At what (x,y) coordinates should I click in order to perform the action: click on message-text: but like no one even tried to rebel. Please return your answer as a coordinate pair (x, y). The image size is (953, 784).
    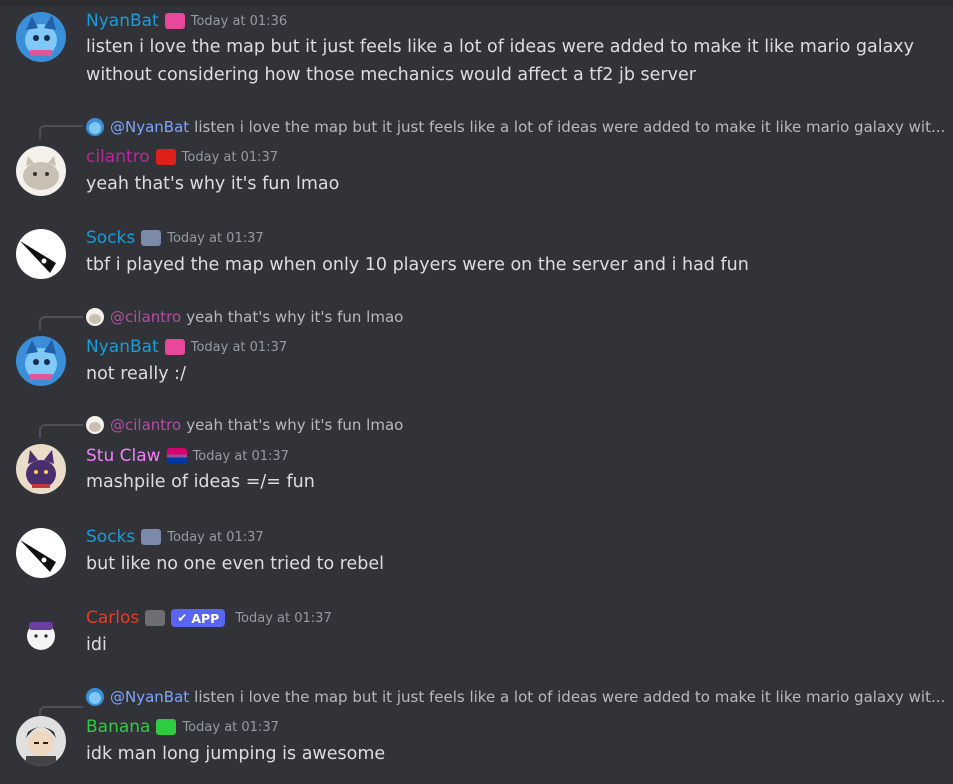
    Looking at the image, I should click on (235, 564).